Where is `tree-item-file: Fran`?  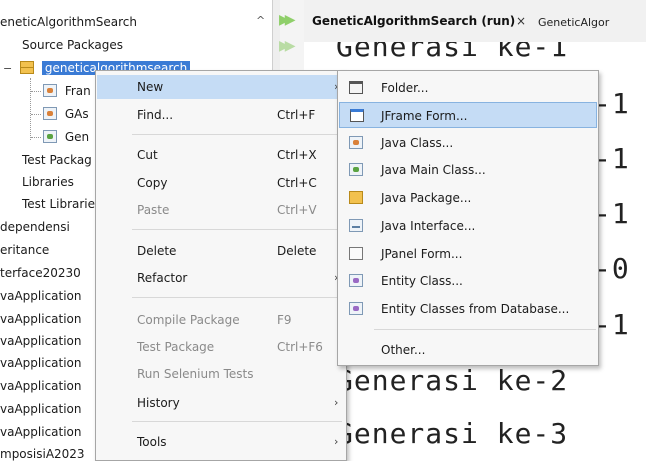 tree-item-file: Fran is located at coordinates (67, 91).